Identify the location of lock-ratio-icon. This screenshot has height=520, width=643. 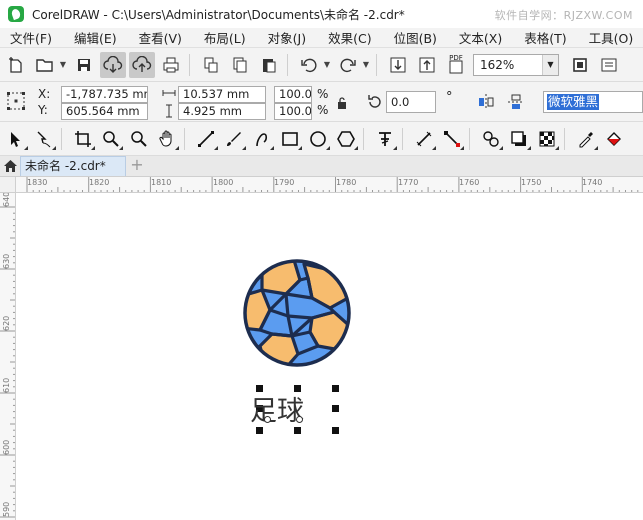
(342, 103).